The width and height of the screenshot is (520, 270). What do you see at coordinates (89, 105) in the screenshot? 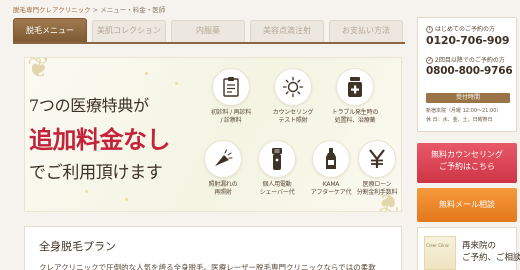
I see `banner-headline-line1: 7つの医療特典が` at bounding box center [89, 105].